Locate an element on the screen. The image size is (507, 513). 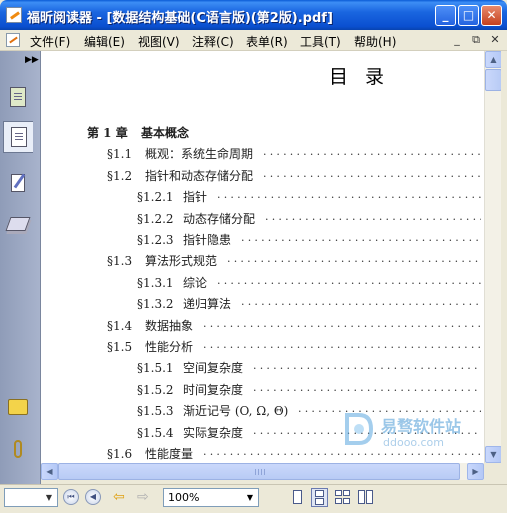
expand-panel-icon: ▶▶ is located at coordinates (32, 60).